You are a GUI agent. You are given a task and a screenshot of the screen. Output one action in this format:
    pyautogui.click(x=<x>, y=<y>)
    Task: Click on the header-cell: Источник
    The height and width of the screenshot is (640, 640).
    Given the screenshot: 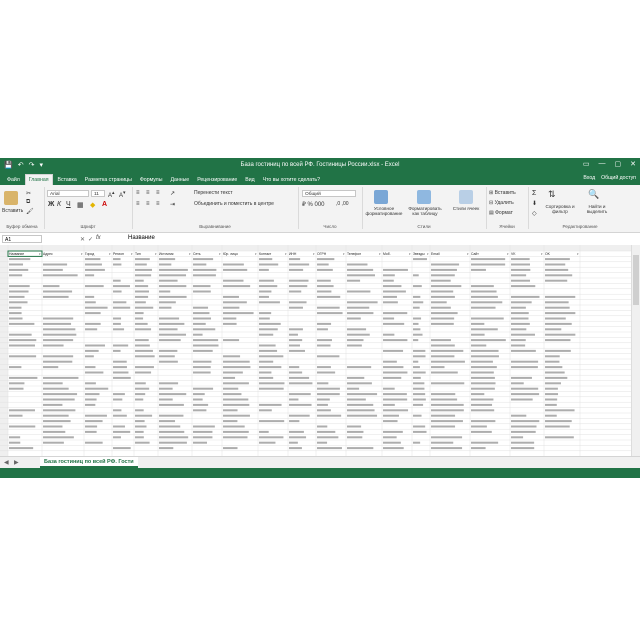 What is the action you would take?
    pyautogui.click(x=166, y=254)
    